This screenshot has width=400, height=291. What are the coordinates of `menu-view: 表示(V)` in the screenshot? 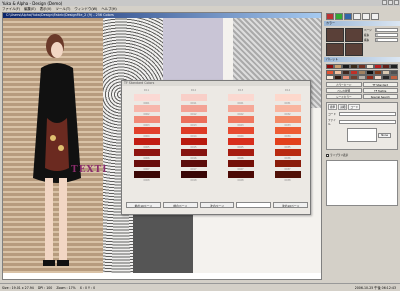 It's located at (46, 8).